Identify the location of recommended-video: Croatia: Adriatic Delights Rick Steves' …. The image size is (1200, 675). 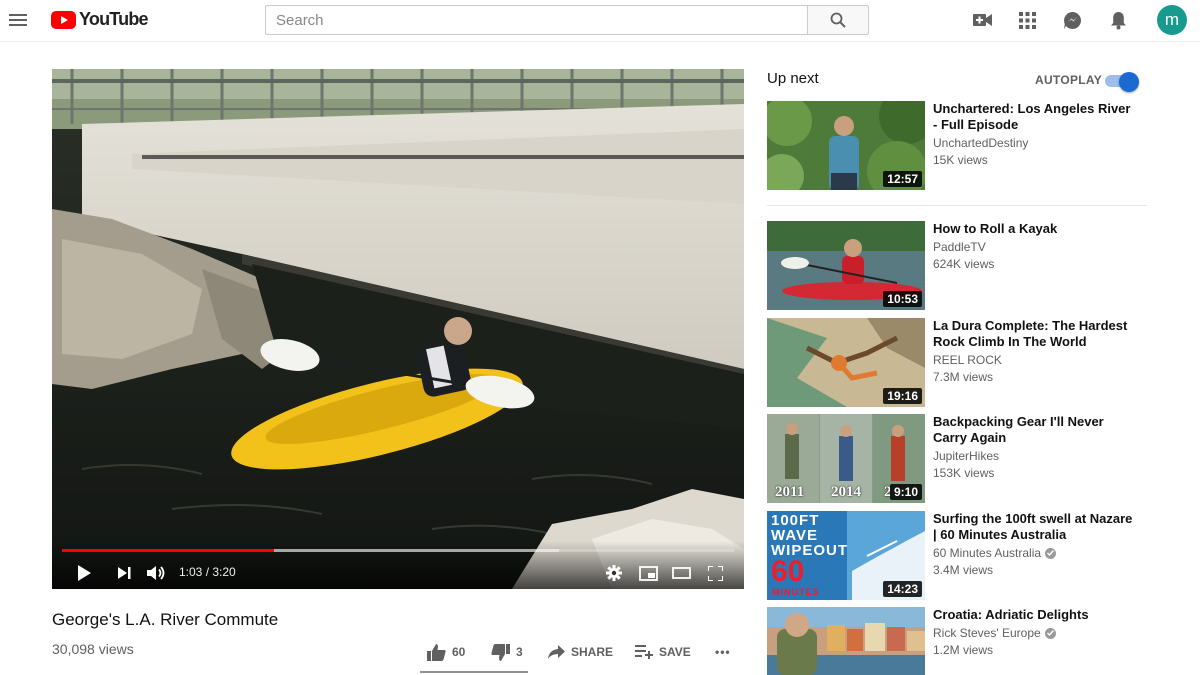
(957, 641).